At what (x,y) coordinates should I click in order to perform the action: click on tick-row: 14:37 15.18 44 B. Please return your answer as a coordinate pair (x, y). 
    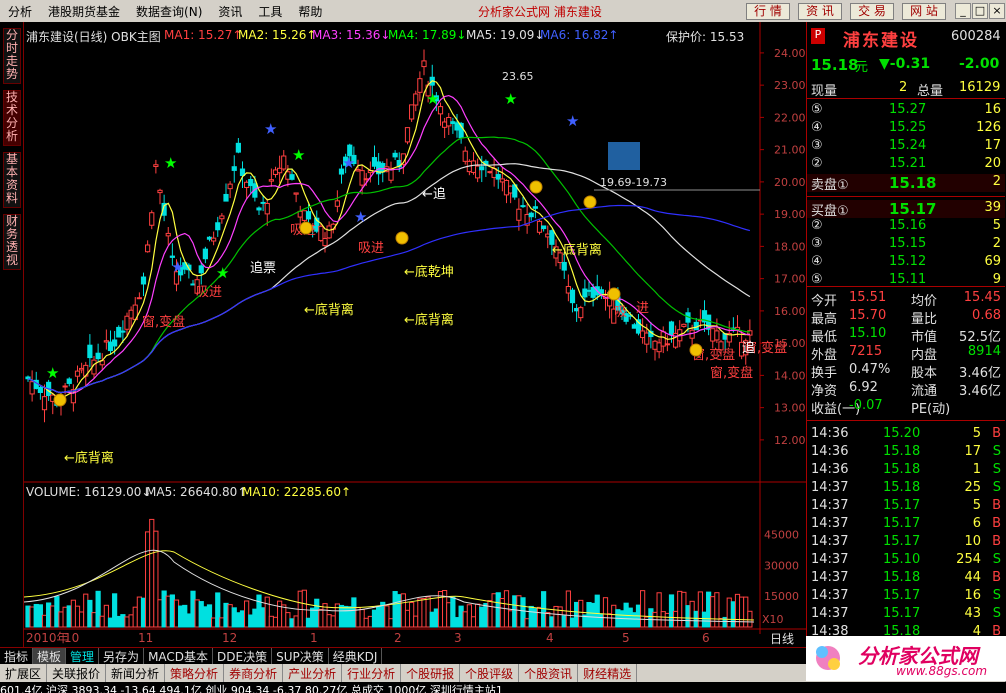
    Looking at the image, I should click on (906, 579).